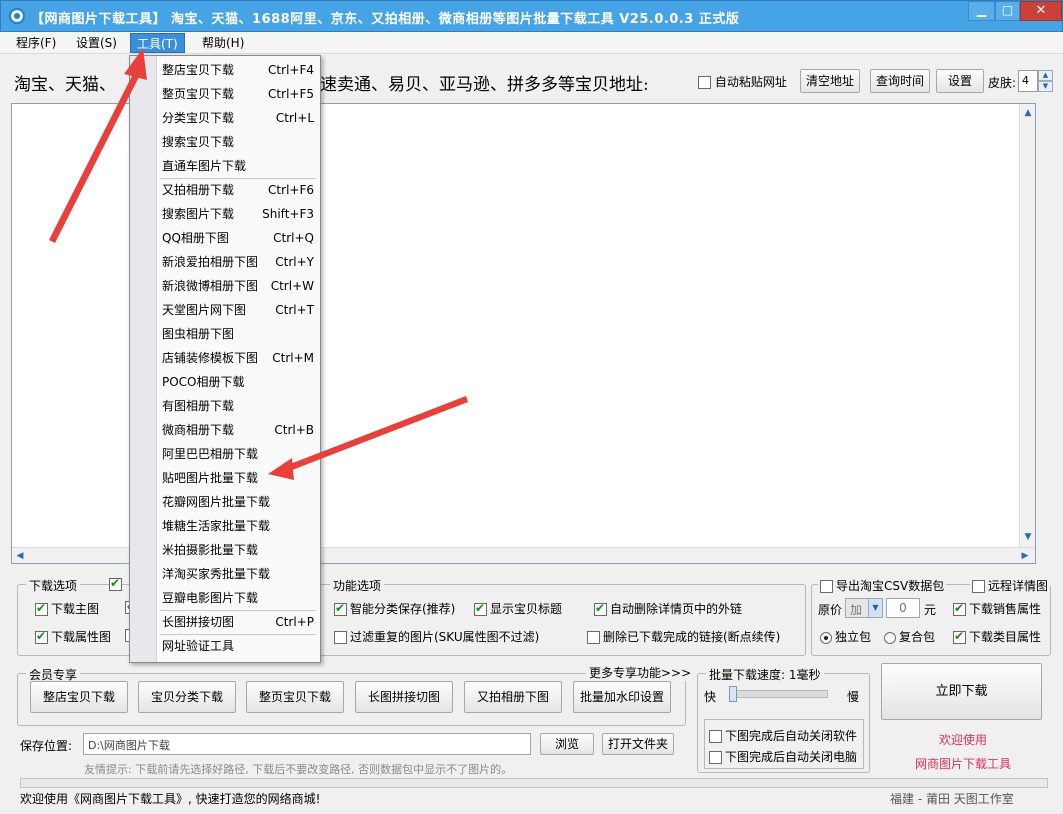 Image resolution: width=1063 pixels, height=814 pixels. What do you see at coordinates (67, 608) in the screenshot?
I see `download-main-image-option: 下载主图` at bounding box center [67, 608].